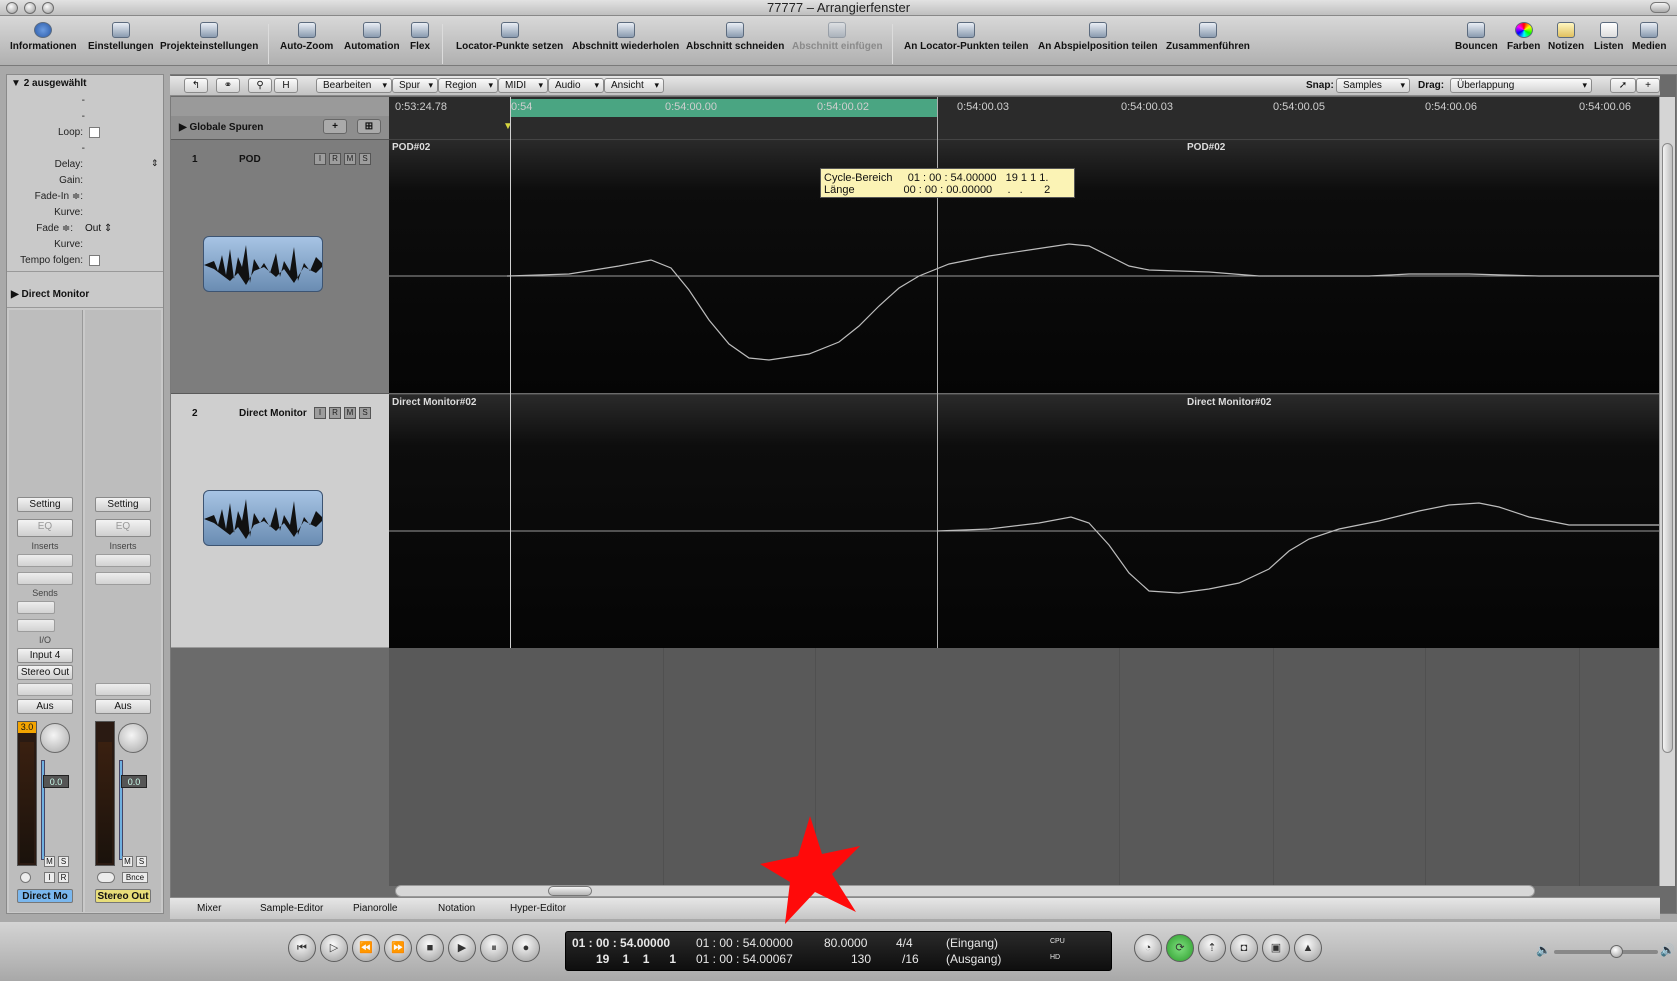 The height and width of the screenshot is (981, 1677). What do you see at coordinates (334, 948) in the screenshot?
I see `play-from-selection-icon: ▷` at bounding box center [334, 948].